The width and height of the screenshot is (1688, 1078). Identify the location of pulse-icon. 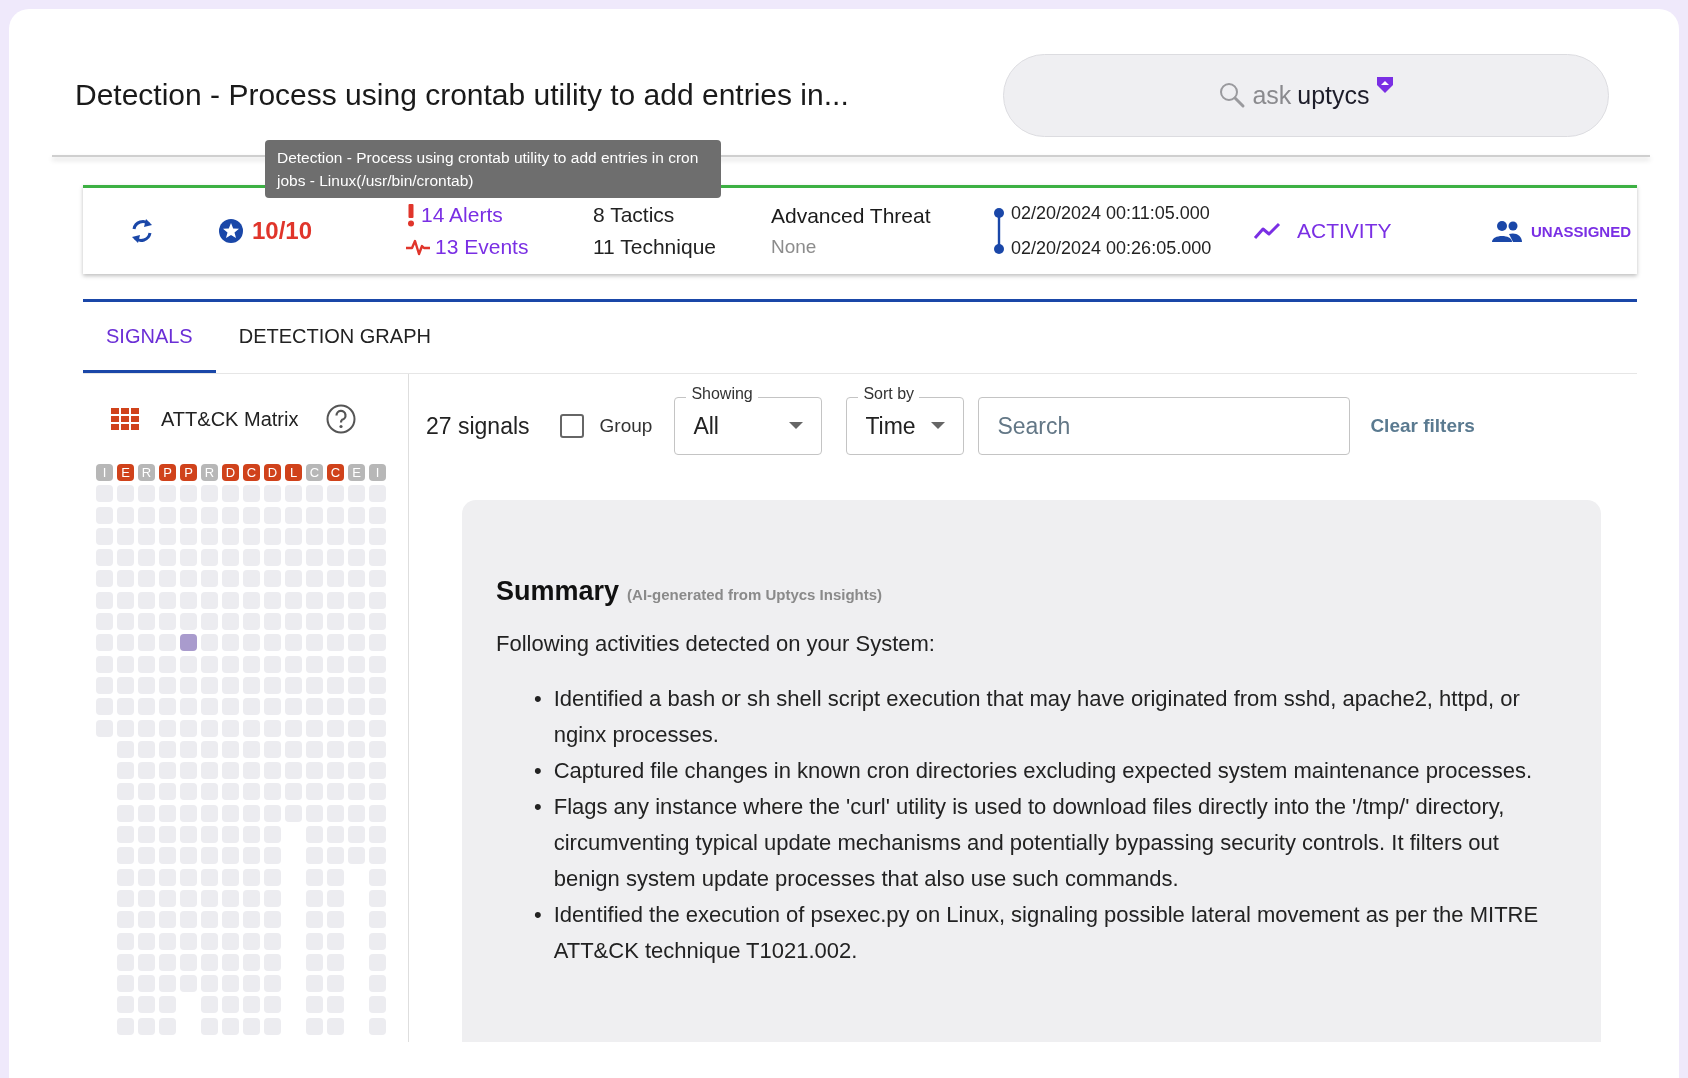
(418, 247).